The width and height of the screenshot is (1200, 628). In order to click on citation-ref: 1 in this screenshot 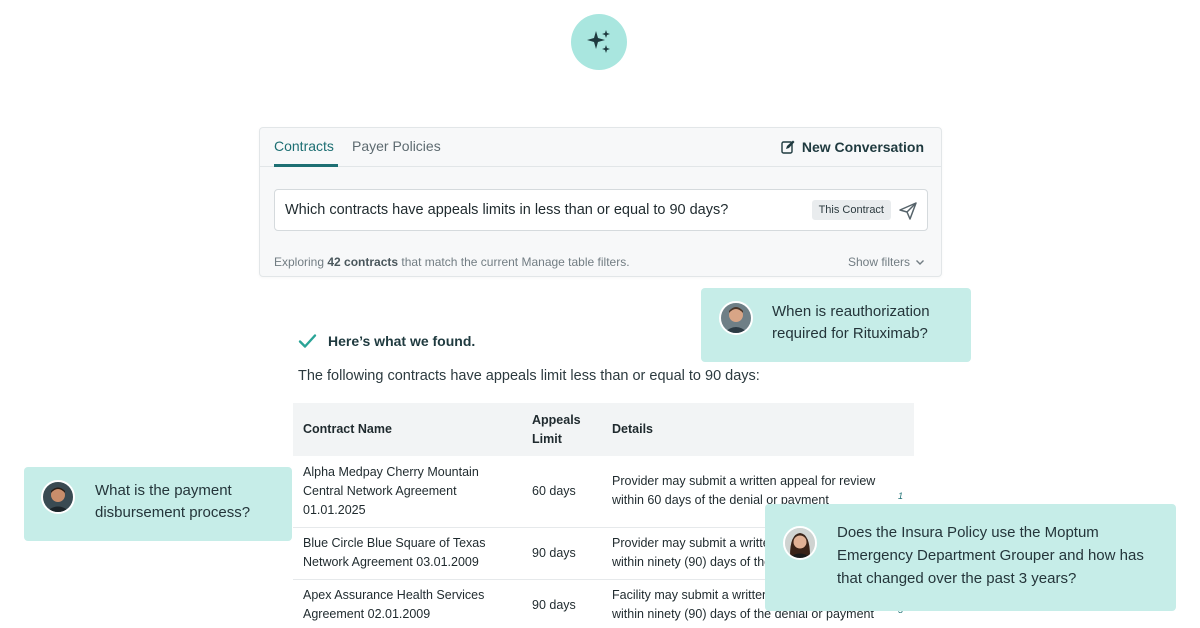, I will do `click(900, 496)`.